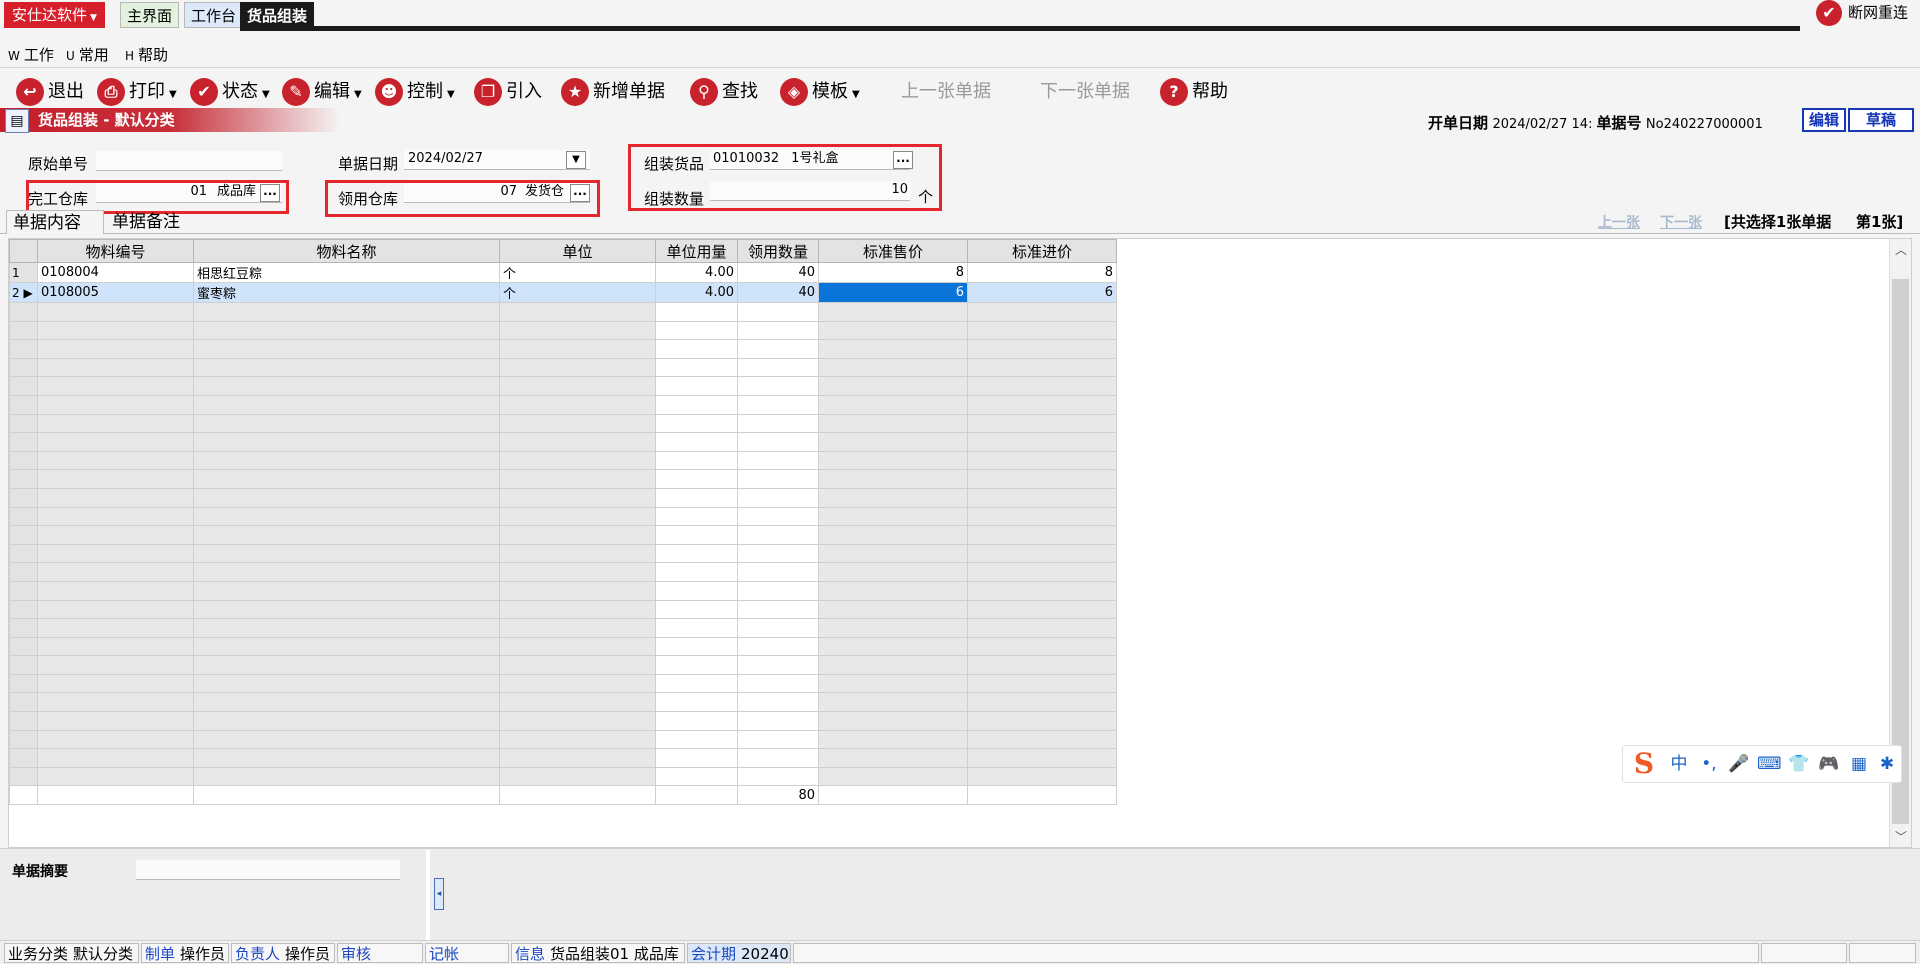  I want to click on collapse-panel-icon: ◂, so click(439, 894).